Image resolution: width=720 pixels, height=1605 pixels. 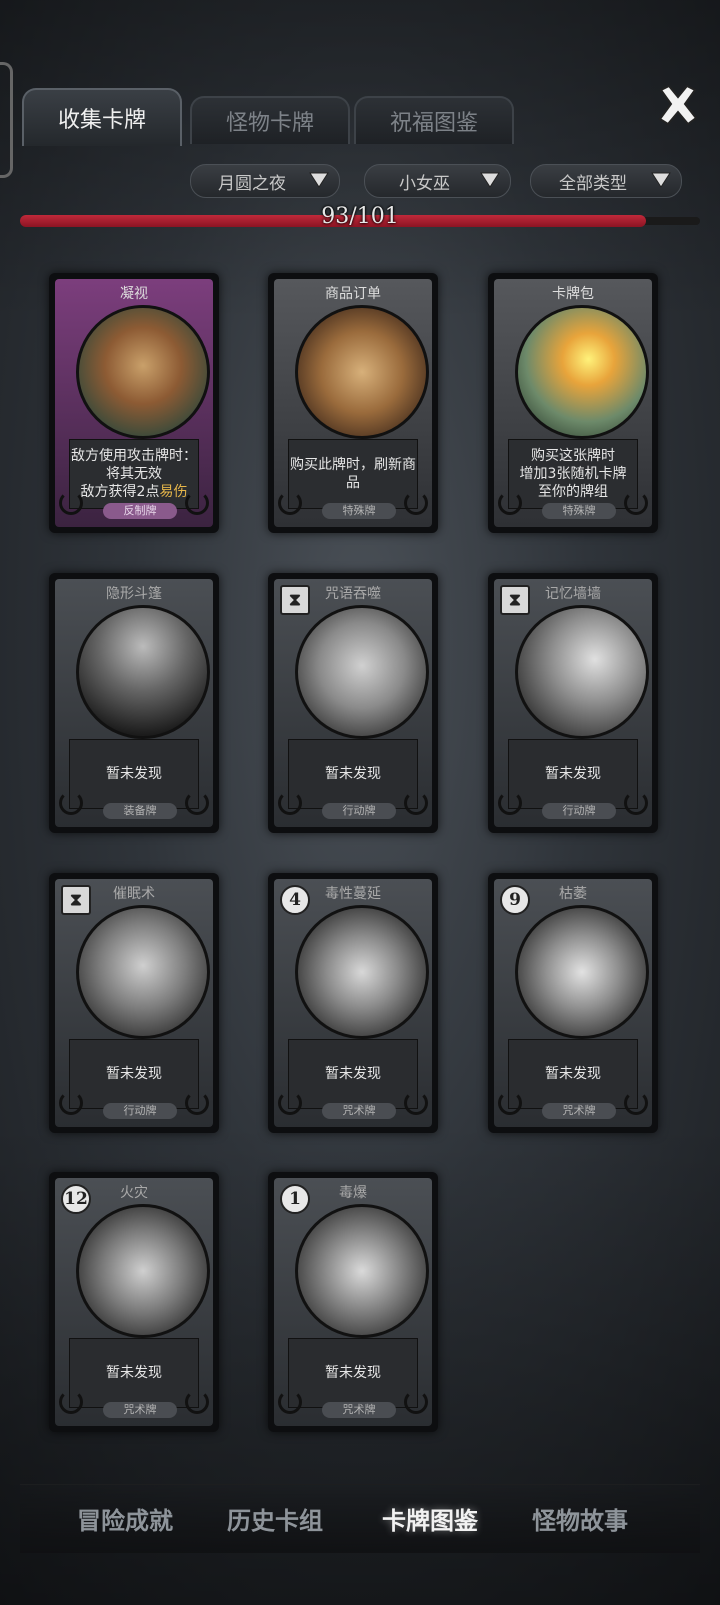 I want to click on filter-character-label: 小女巫, so click(x=424, y=183).